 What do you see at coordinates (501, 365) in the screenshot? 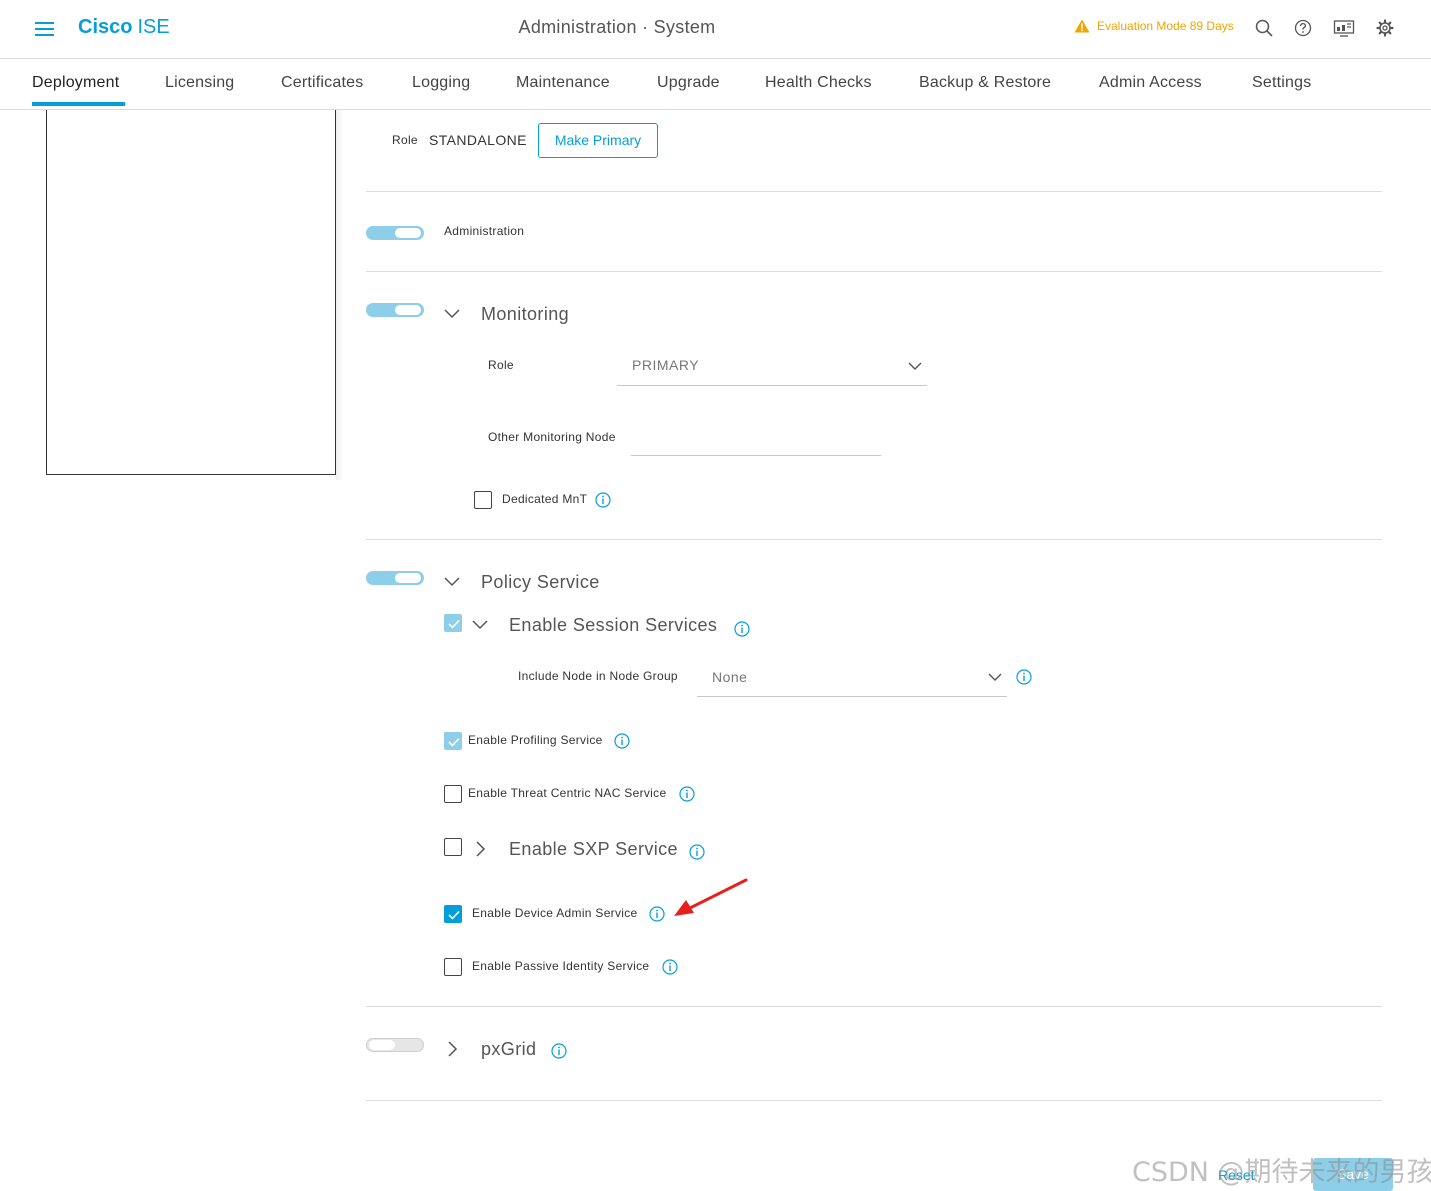
I see `monitoring-role-label: Role` at bounding box center [501, 365].